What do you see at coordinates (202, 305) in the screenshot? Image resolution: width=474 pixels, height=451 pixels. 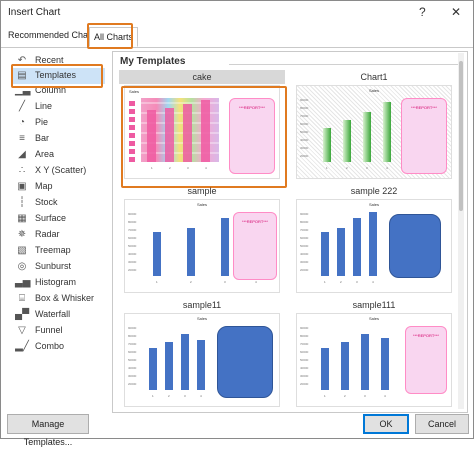 I see `template-name: sample11` at bounding box center [202, 305].